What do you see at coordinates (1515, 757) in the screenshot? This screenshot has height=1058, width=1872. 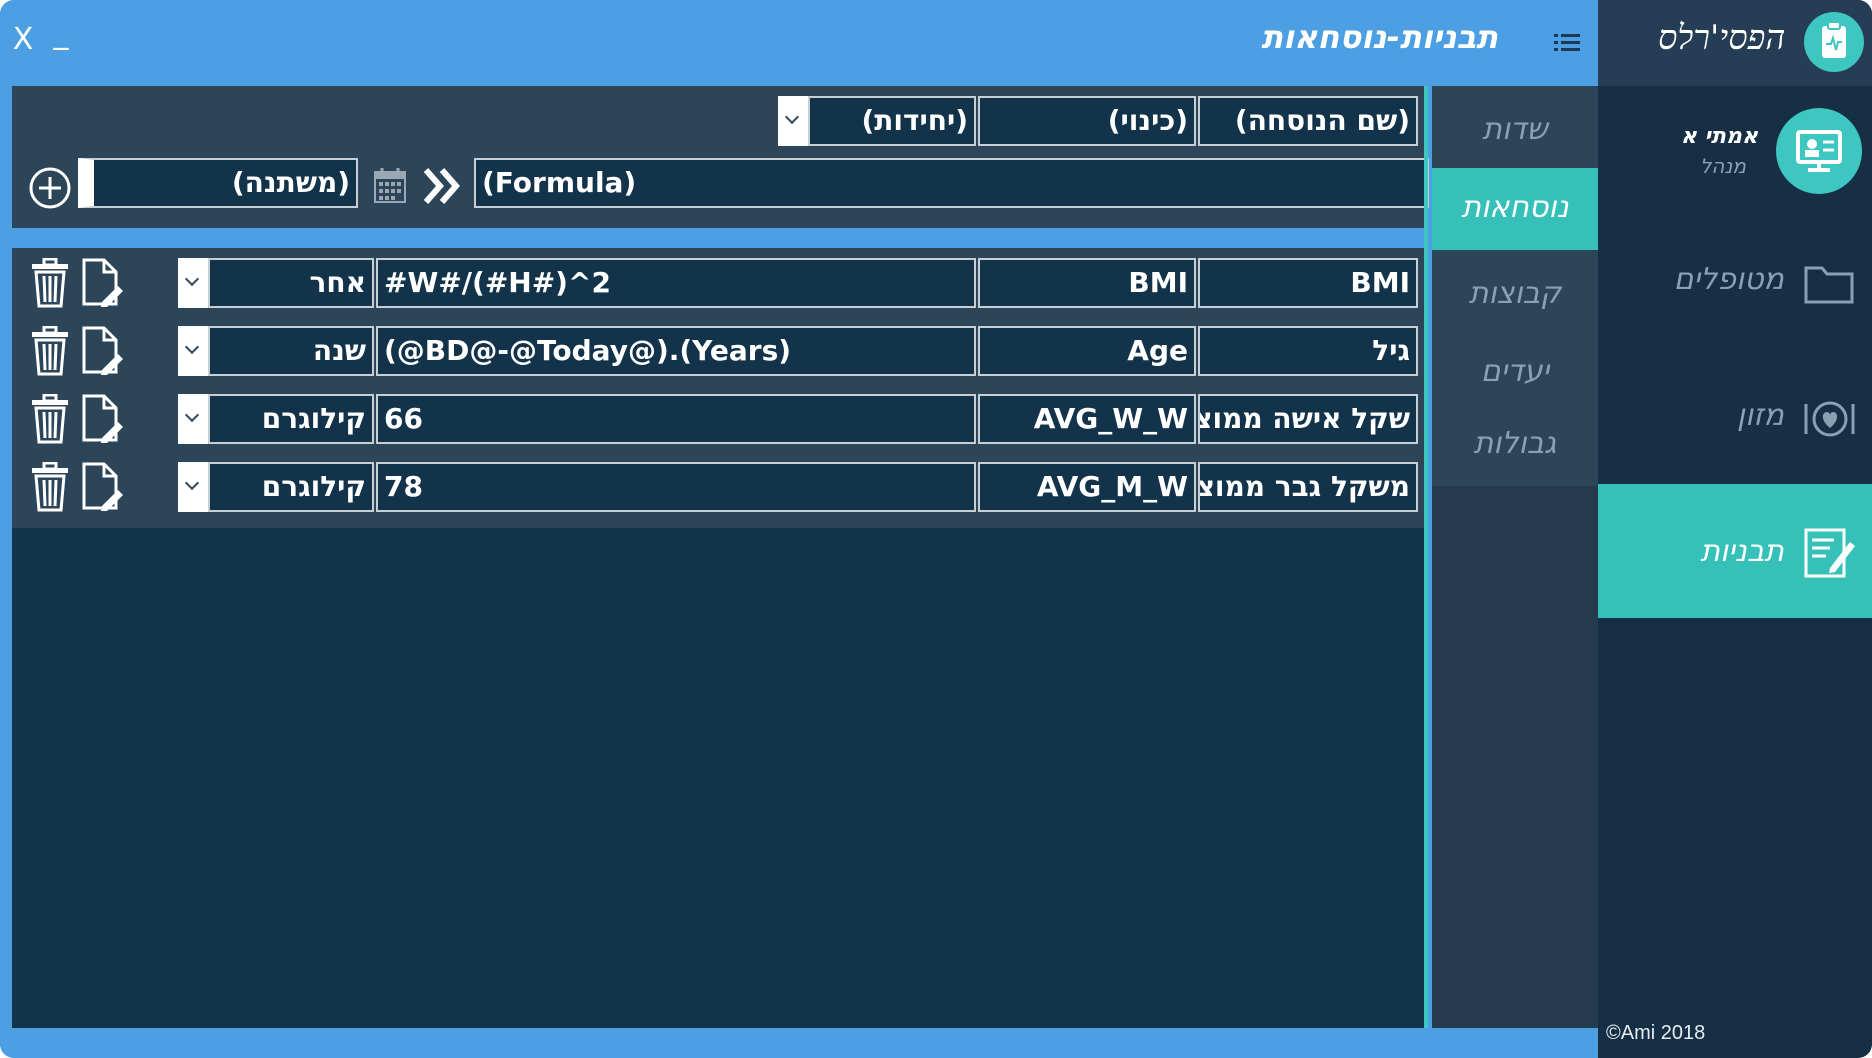 I see `tab-column-fill` at bounding box center [1515, 757].